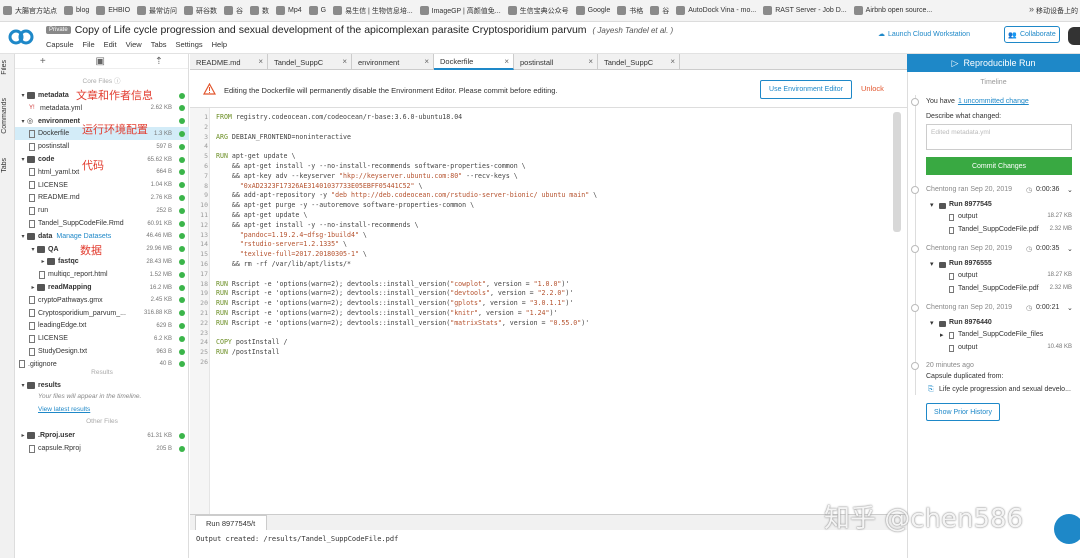  What do you see at coordinates (970, 263) in the screenshot?
I see `run-name: Run 8976555` at bounding box center [970, 263].